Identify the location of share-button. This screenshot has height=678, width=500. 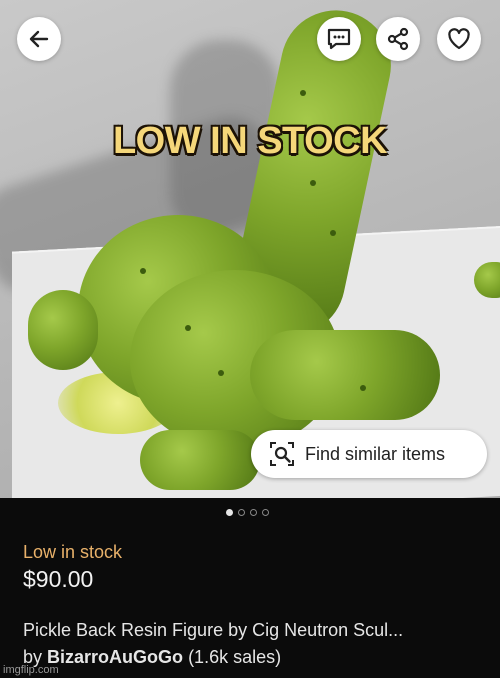
(398, 39).